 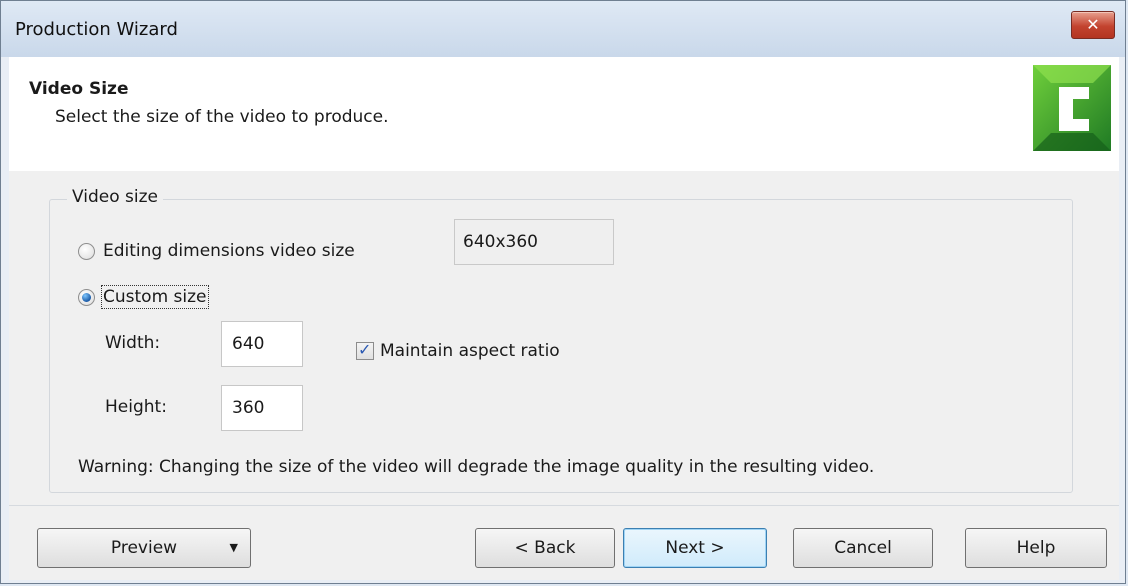 I want to click on wizard-footer: Preview ▼ < Back Next > Cancel Help, so click(x=564, y=542).